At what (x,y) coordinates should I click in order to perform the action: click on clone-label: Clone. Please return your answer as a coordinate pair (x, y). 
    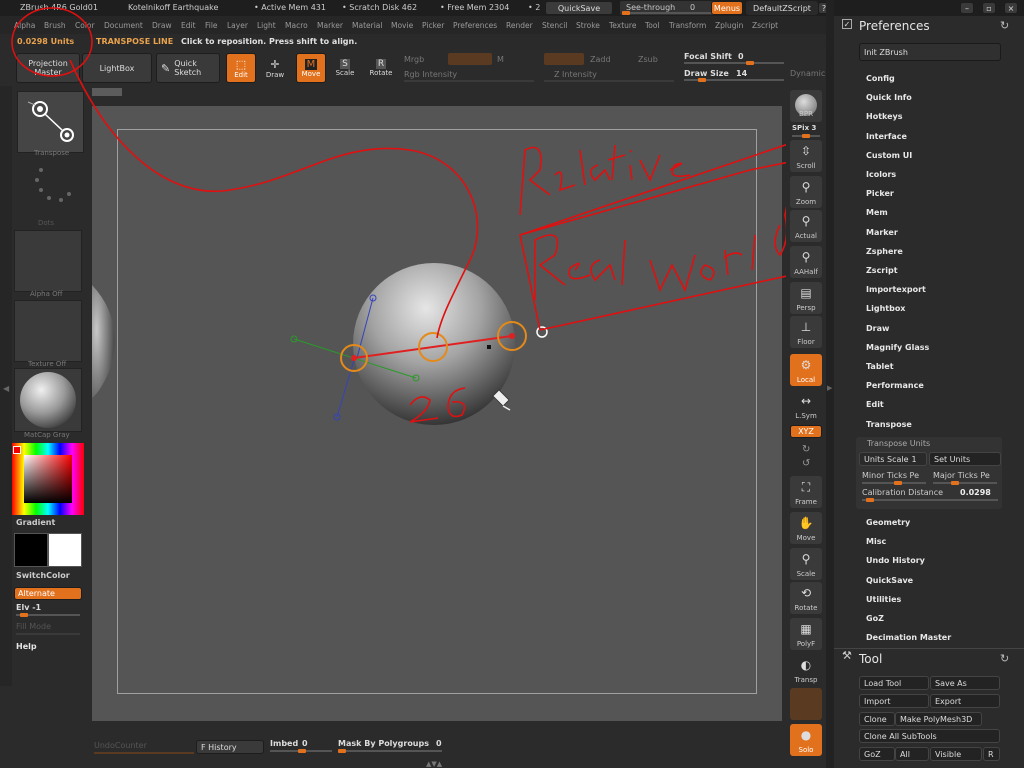
    Looking at the image, I should click on (875, 719).